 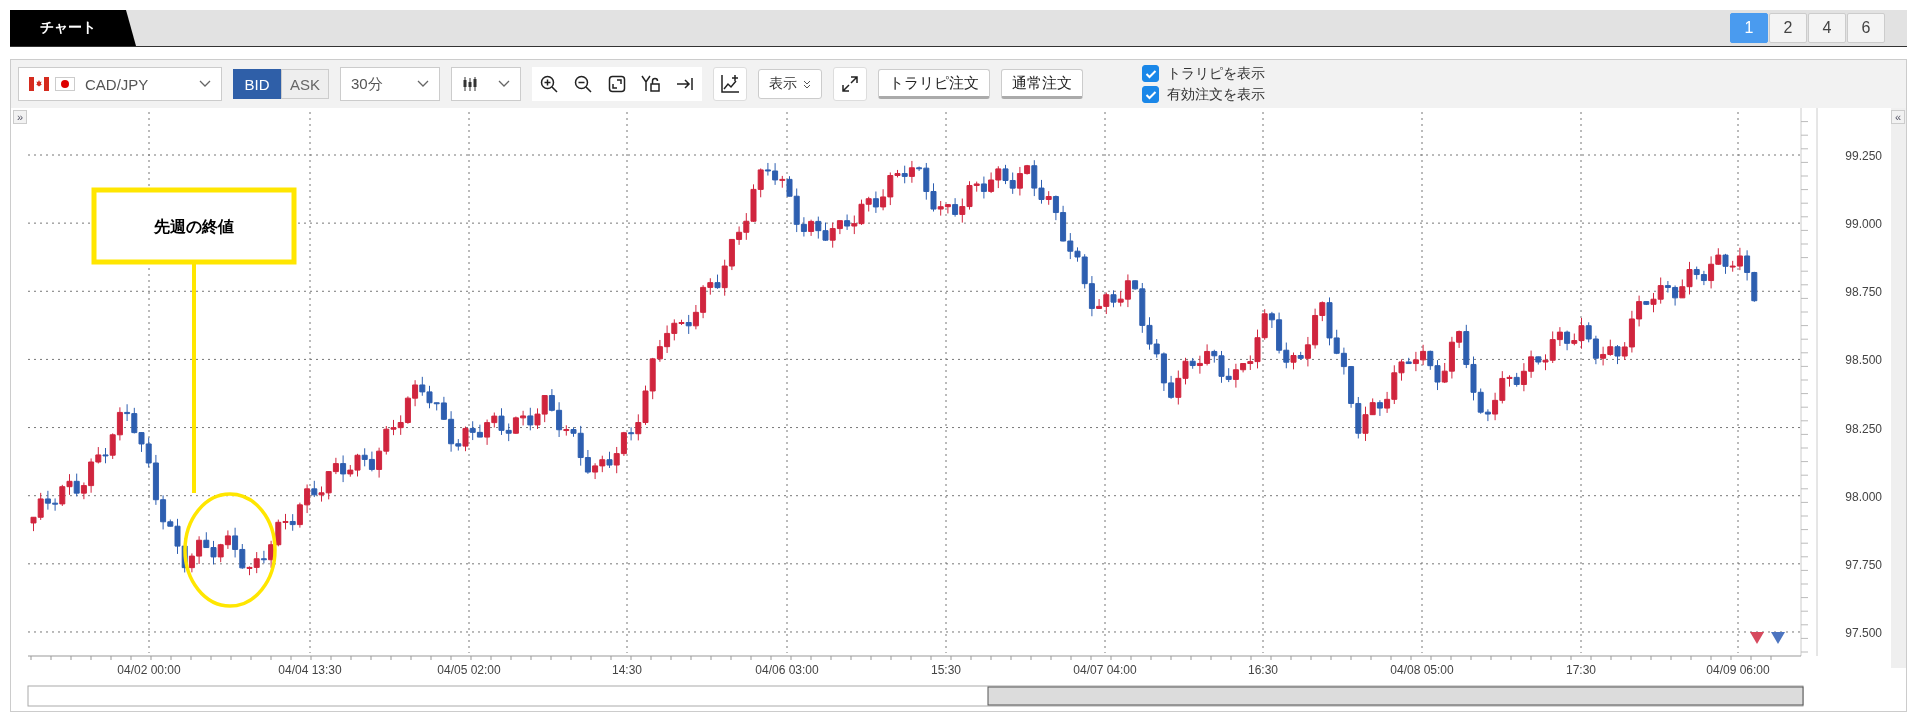 What do you see at coordinates (617, 84) in the screenshot?
I see `fit-screen-icon` at bounding box center [617, 84].